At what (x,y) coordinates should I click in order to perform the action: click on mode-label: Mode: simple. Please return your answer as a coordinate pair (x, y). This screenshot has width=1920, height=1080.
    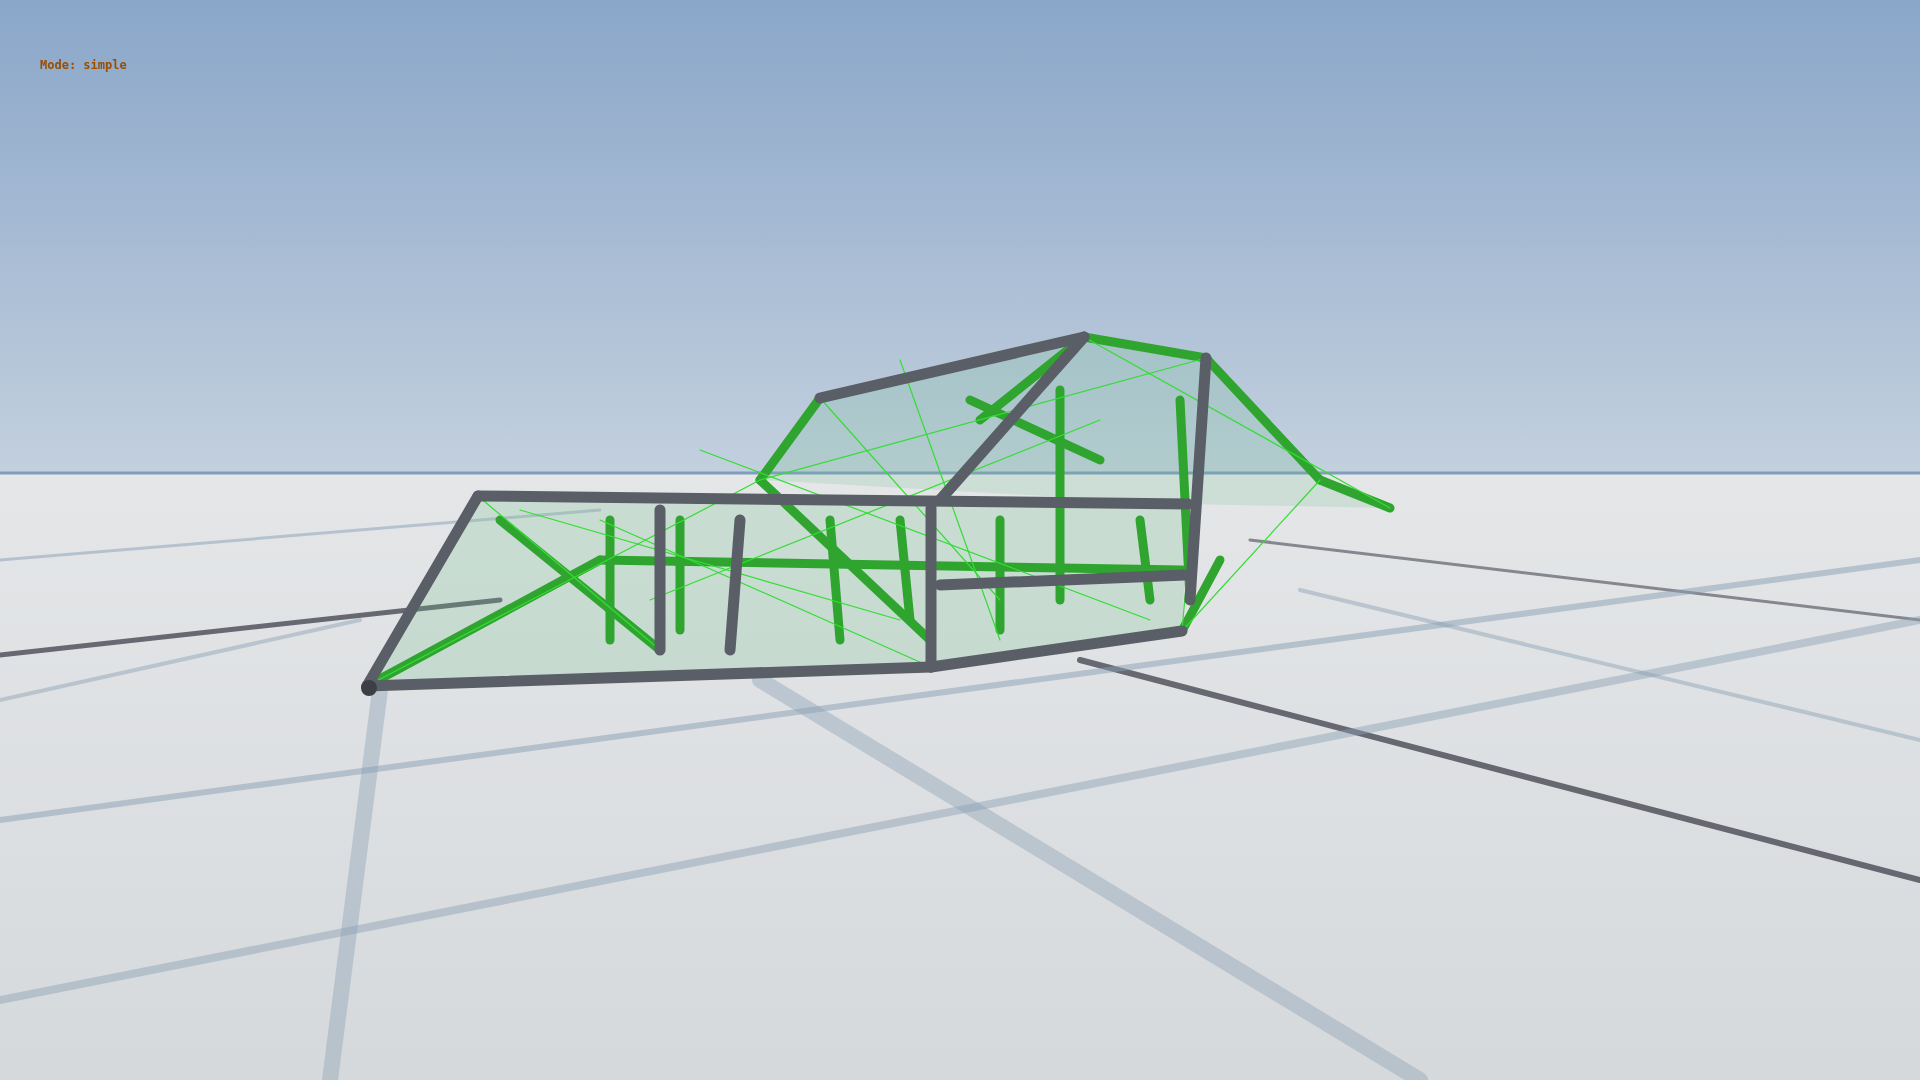
    Looking at the image, I should click on (83, 65).